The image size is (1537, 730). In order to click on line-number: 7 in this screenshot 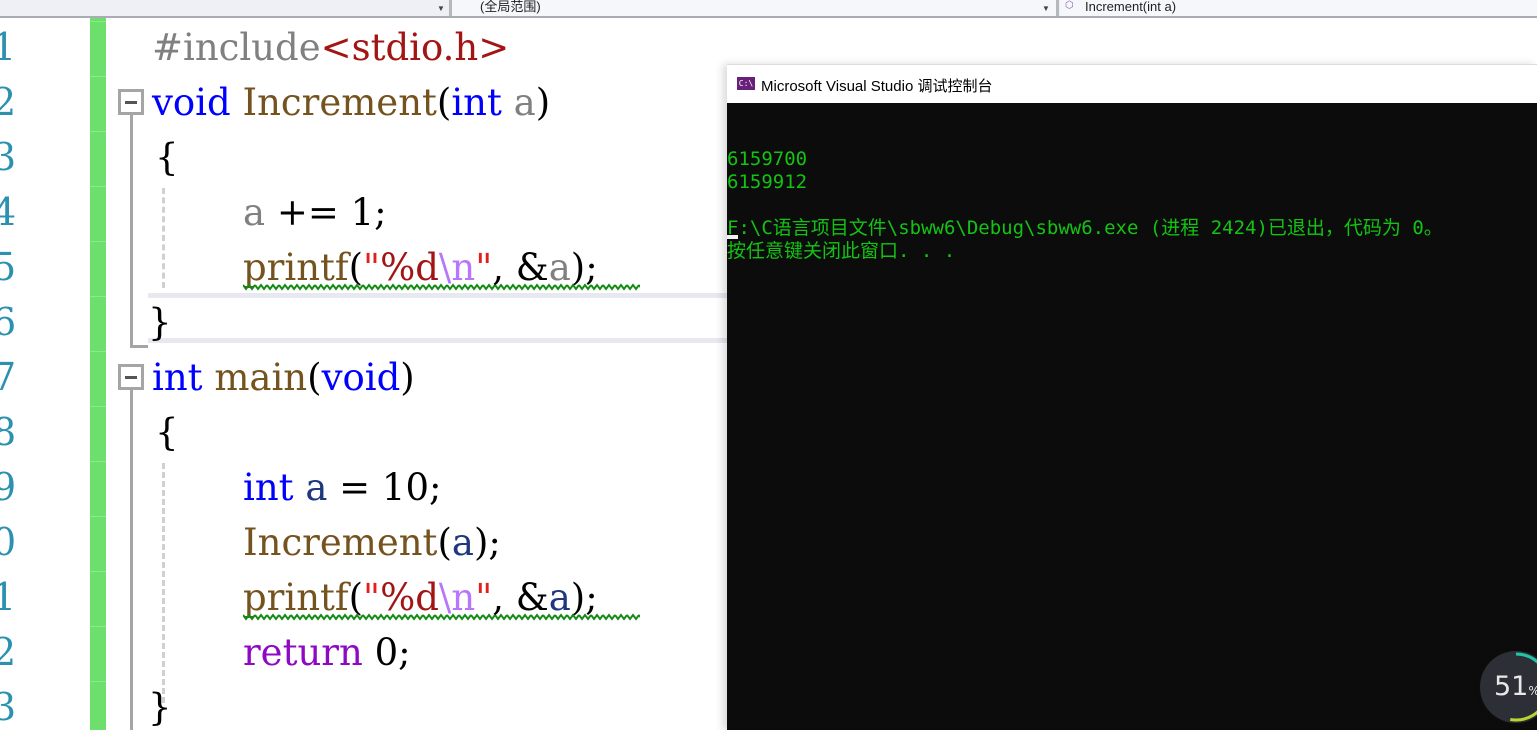, I will do `click(8, 377)`.